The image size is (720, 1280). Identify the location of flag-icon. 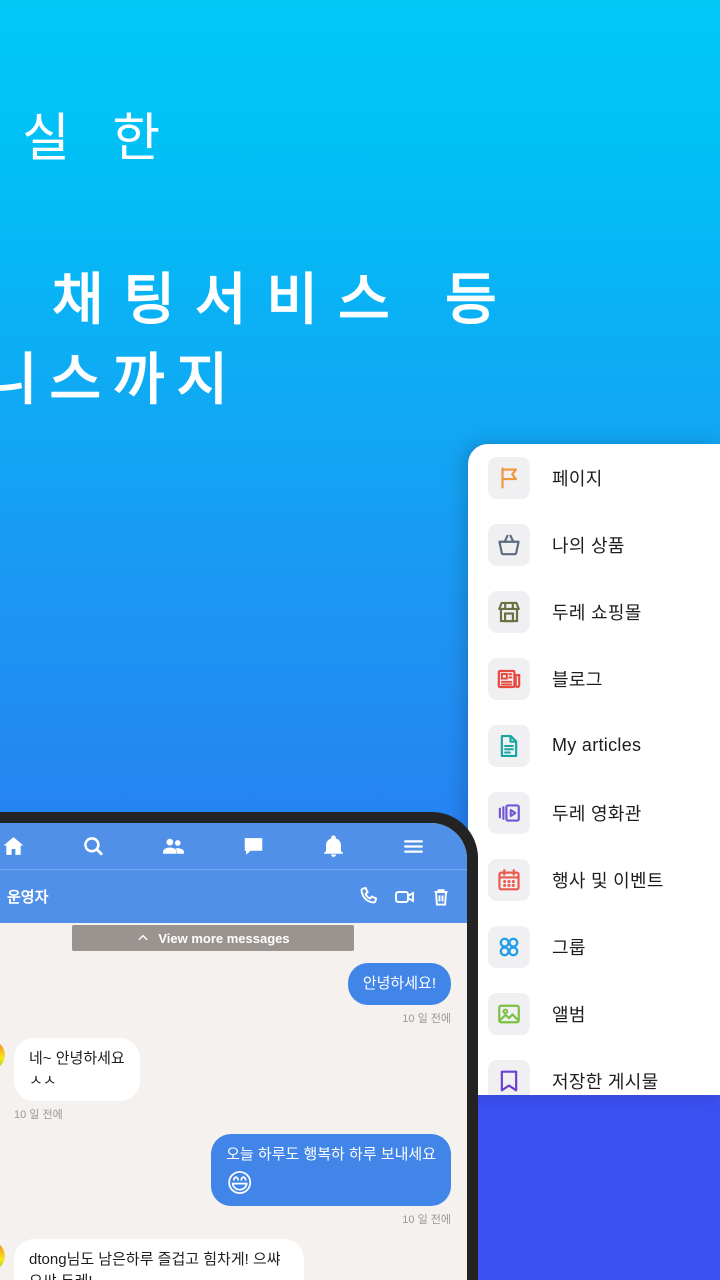
(509, 477).